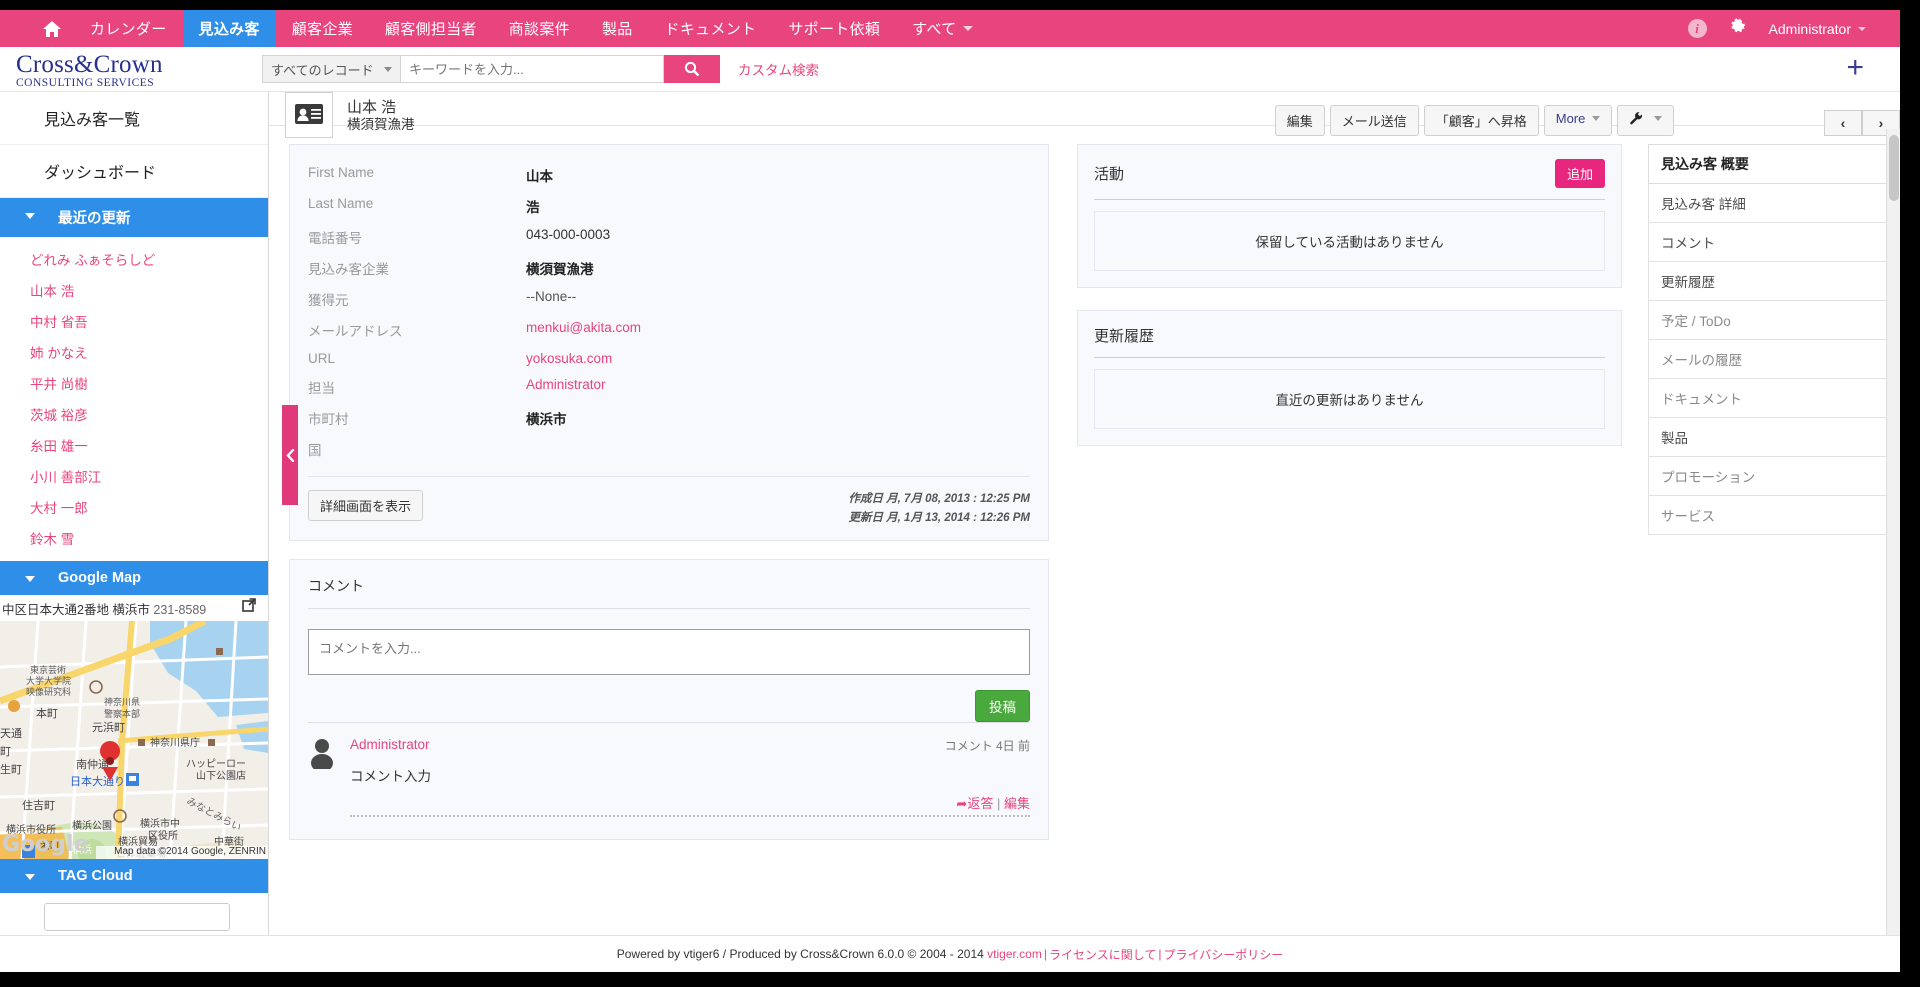  Describe the element at coordinates (323, 754) in the screenshot. I see `user-avatar-icon` at that location.